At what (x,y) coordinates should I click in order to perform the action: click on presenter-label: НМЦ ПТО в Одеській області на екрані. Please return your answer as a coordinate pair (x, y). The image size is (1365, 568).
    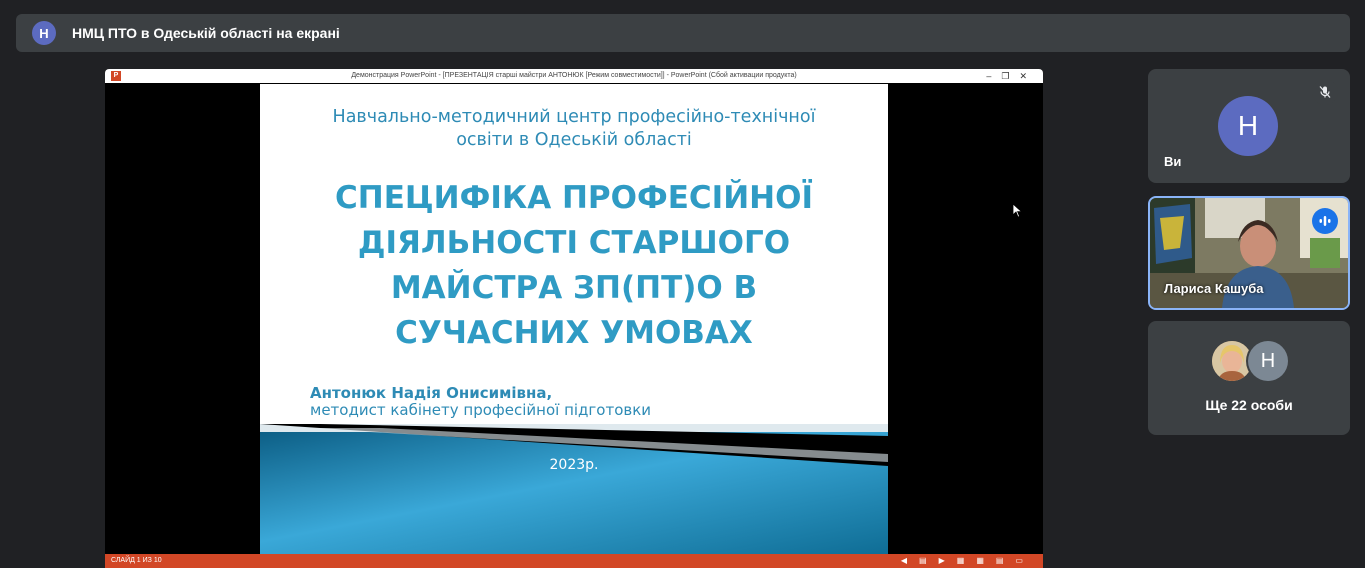
    Looking at the image, I should click on (206, 33).